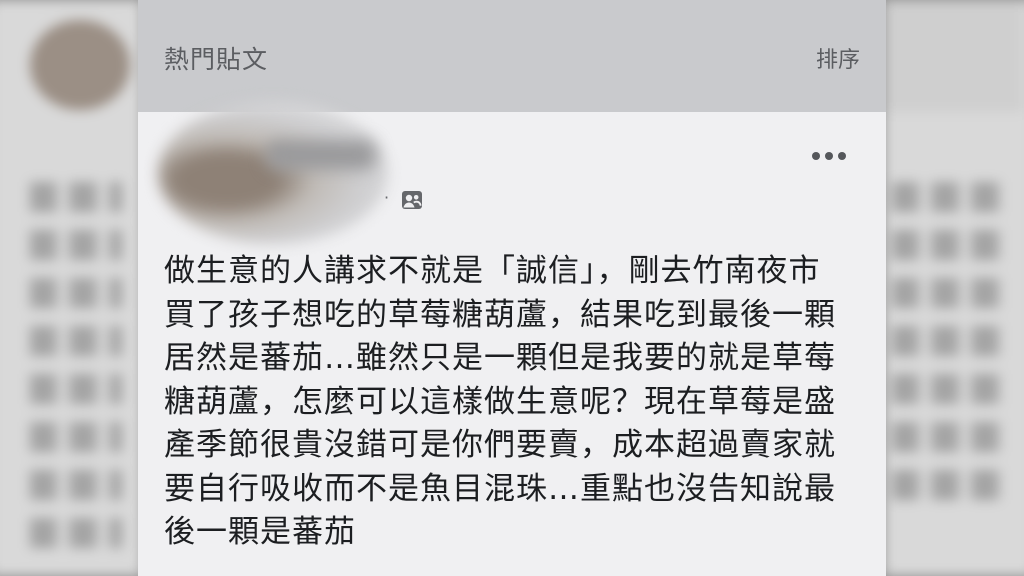 The width and height of the screenshot is (1024, 576). I want to click on blurred-author-avatar, so click(273, 173).